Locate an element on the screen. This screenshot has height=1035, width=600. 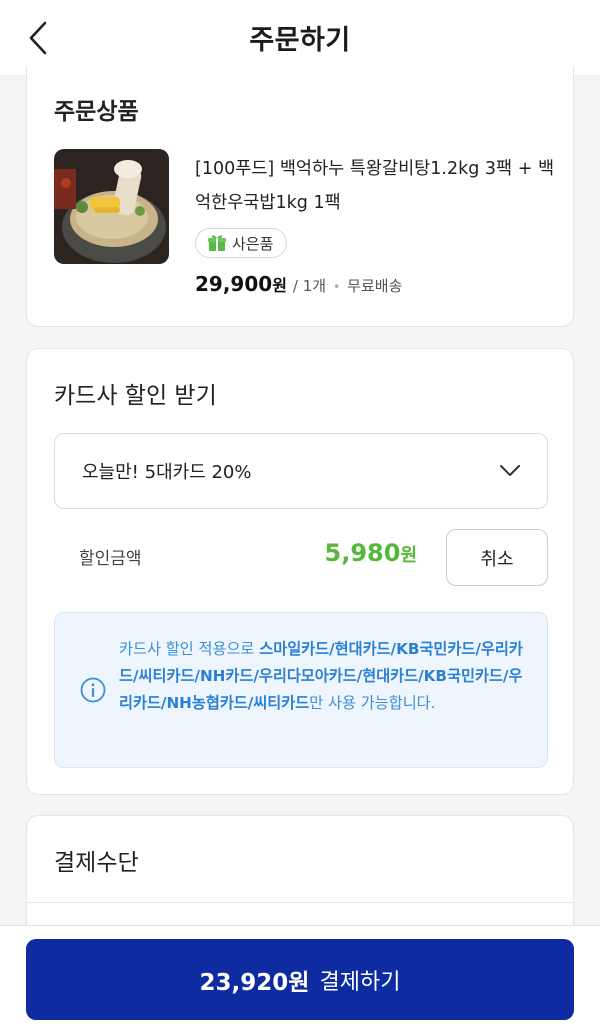
page-title: 주문하기 is located at coordinates (300, 40).